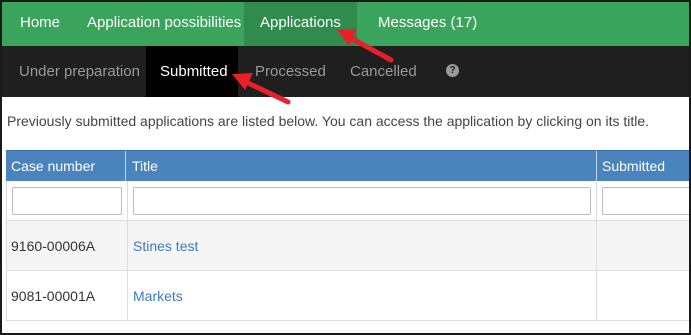  Describe the element at coordinates (125, 166) in the screenshot. I see `header-divider` at that location.